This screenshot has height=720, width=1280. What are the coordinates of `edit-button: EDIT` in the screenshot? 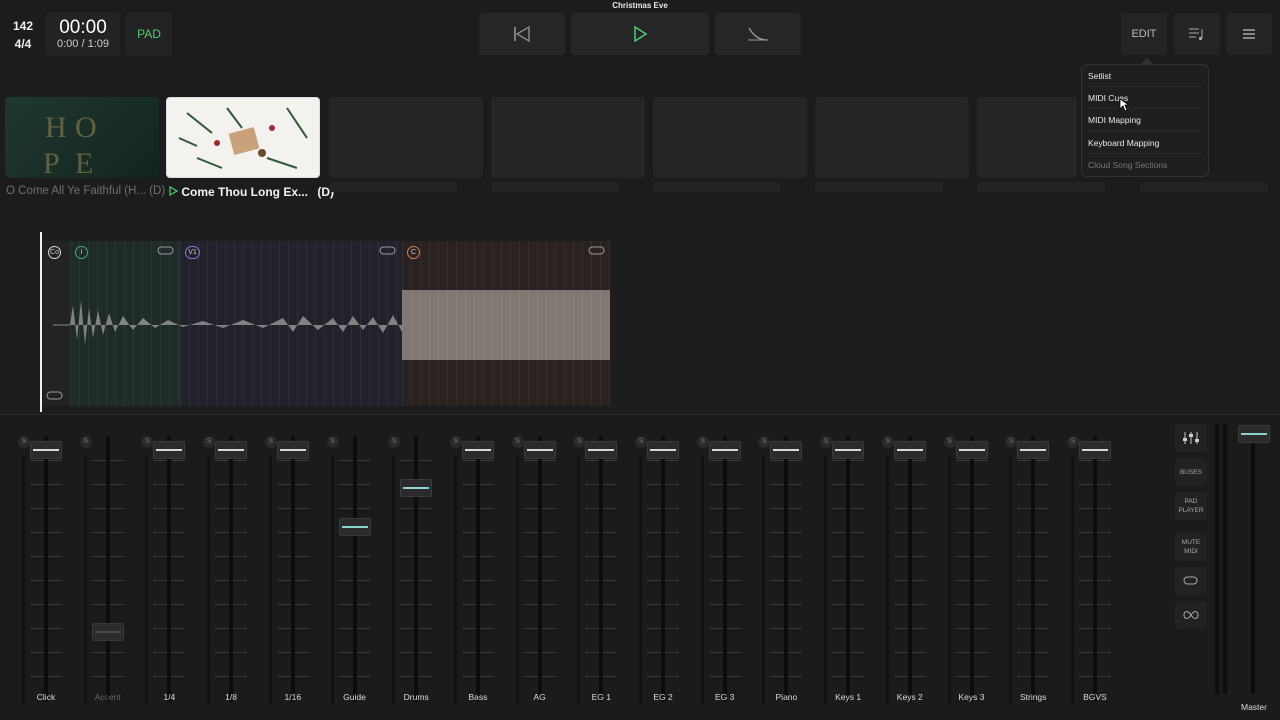 It's located at (1144, 34).